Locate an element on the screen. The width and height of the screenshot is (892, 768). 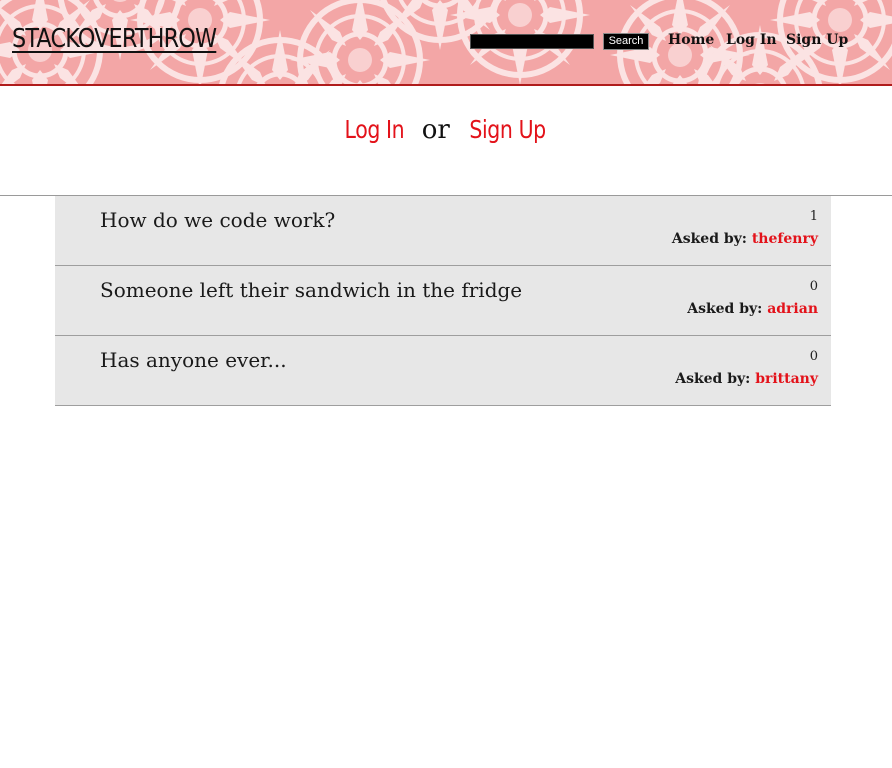
login-link: Log In is located at coordinates (375, 129).